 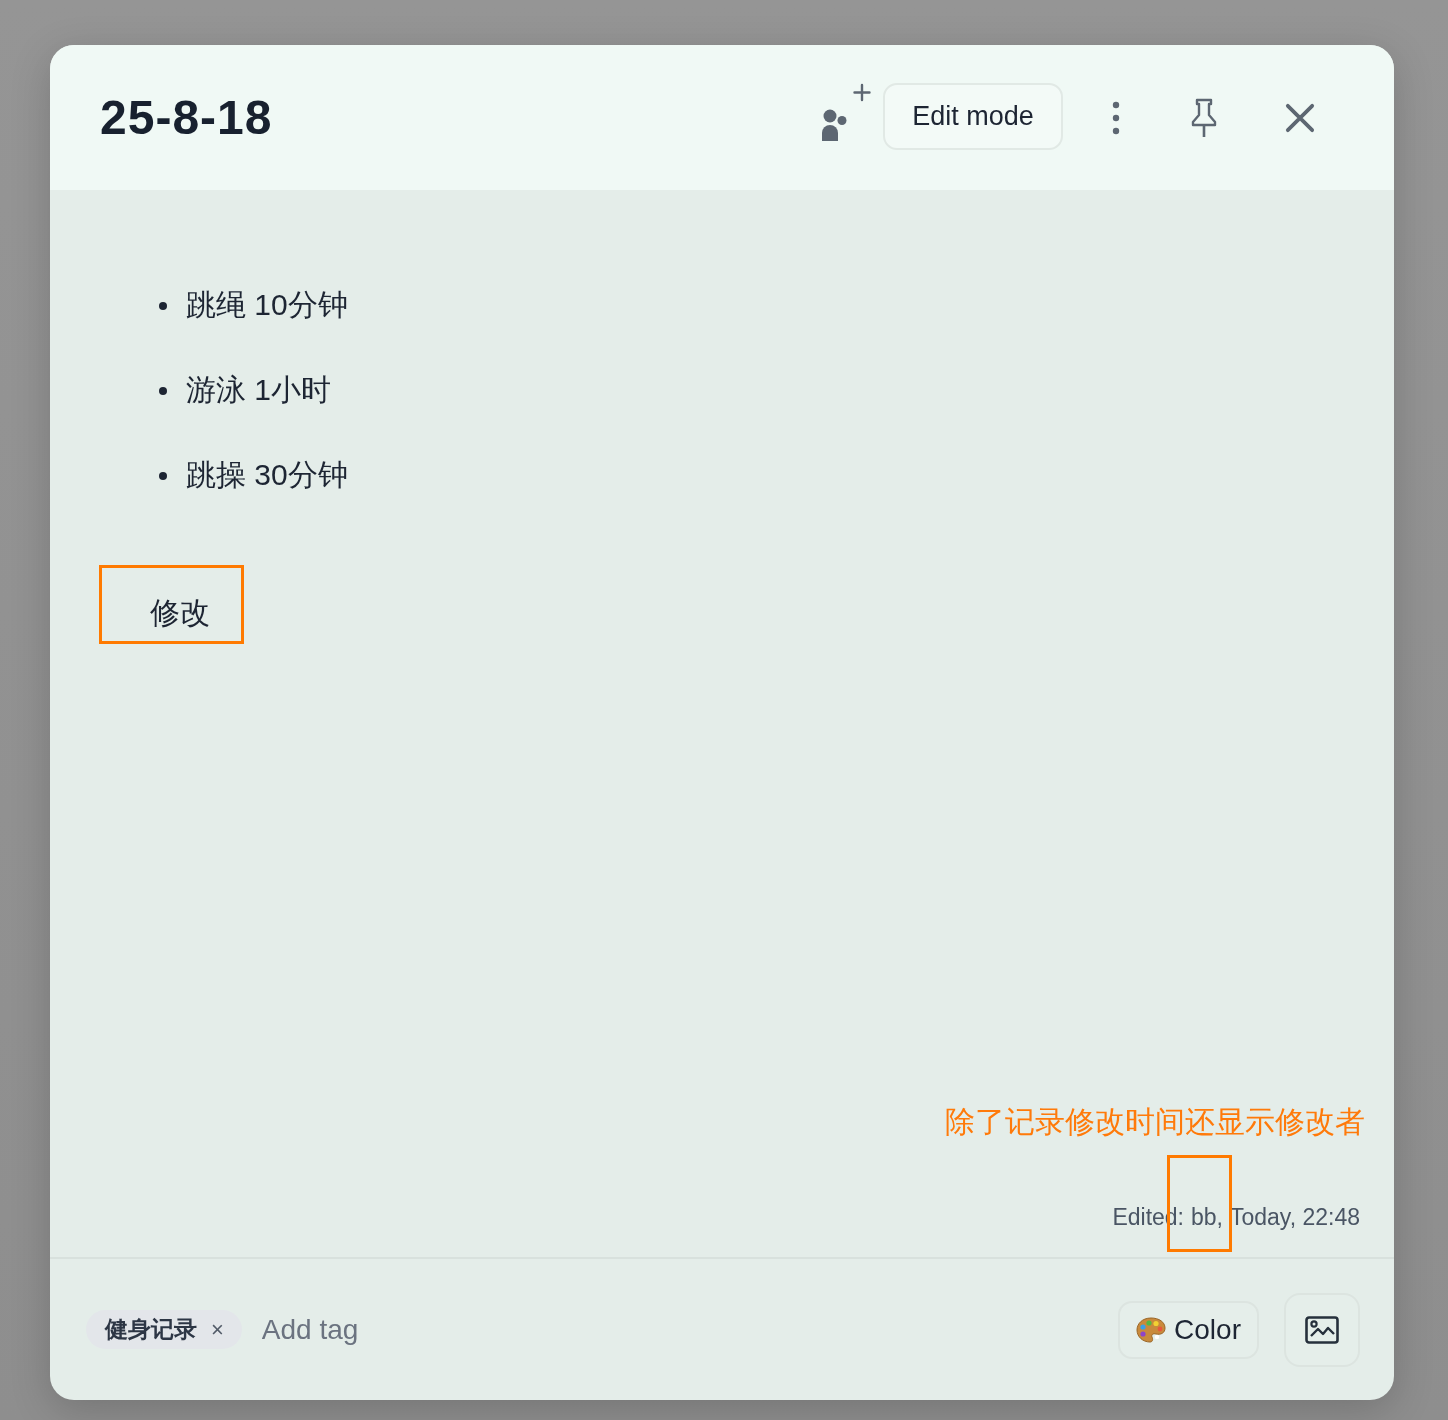 What do you see at coordinates (1207, 1217) in the screenshot?
I see `editor-name: bb,` at bounding box center [1207, 1217].